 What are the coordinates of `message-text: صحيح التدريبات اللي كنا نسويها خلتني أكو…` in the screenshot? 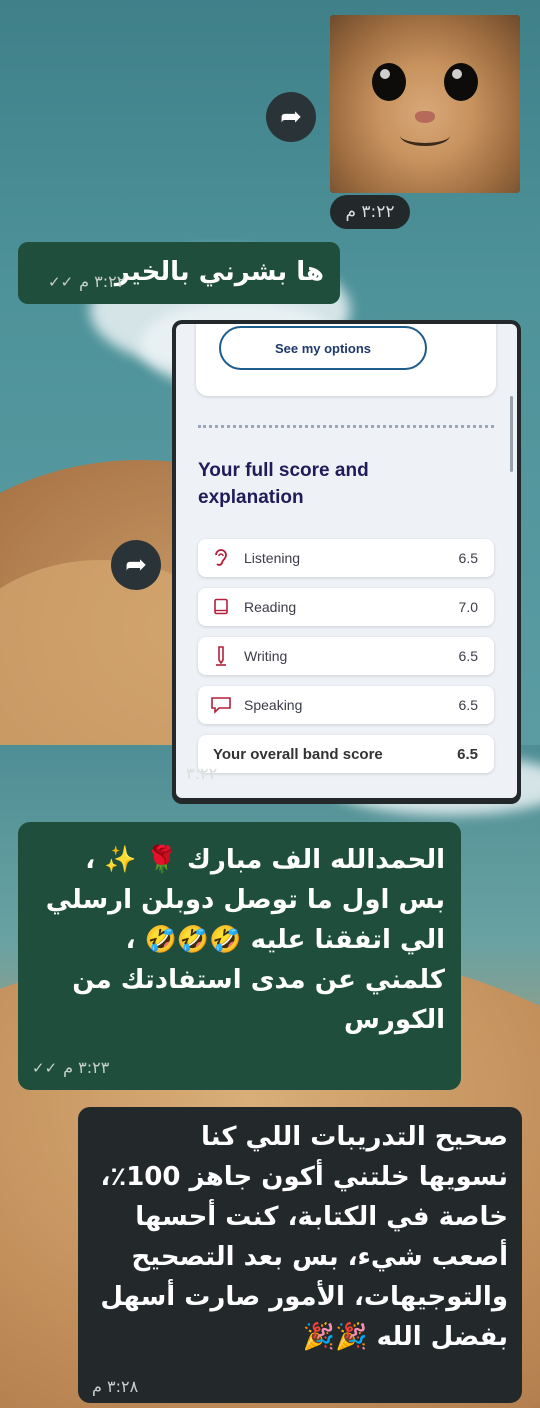 It's located at (304, 1237).